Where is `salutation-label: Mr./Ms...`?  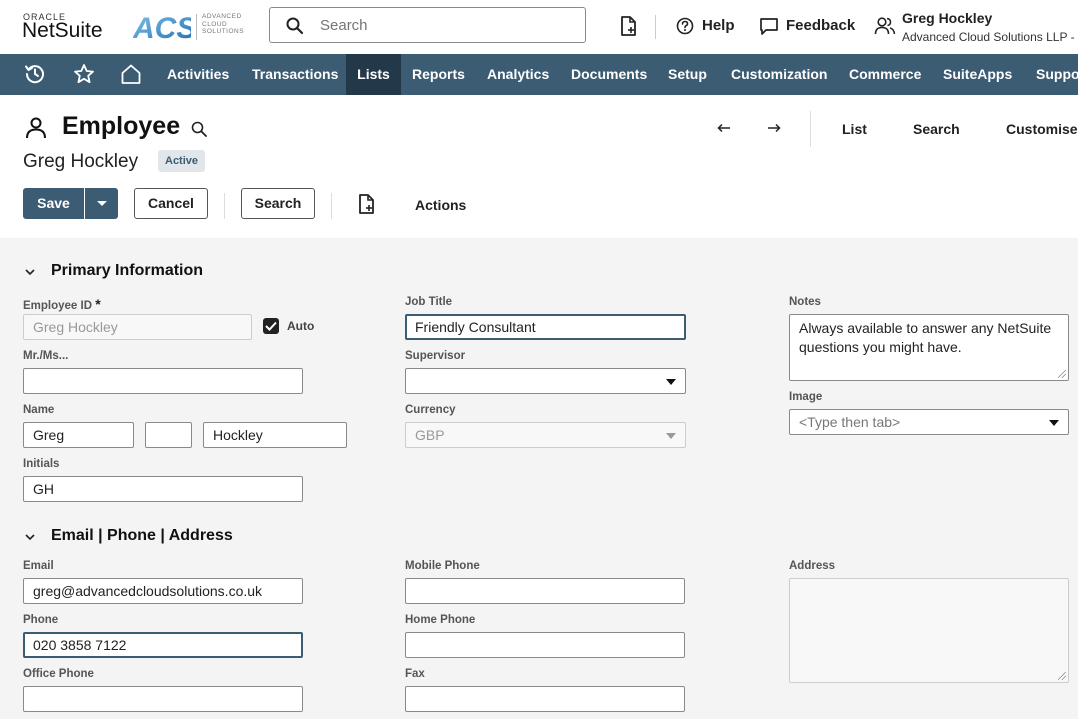
salutation-label: Mr./Ms... is located at coordinates (46, 356).